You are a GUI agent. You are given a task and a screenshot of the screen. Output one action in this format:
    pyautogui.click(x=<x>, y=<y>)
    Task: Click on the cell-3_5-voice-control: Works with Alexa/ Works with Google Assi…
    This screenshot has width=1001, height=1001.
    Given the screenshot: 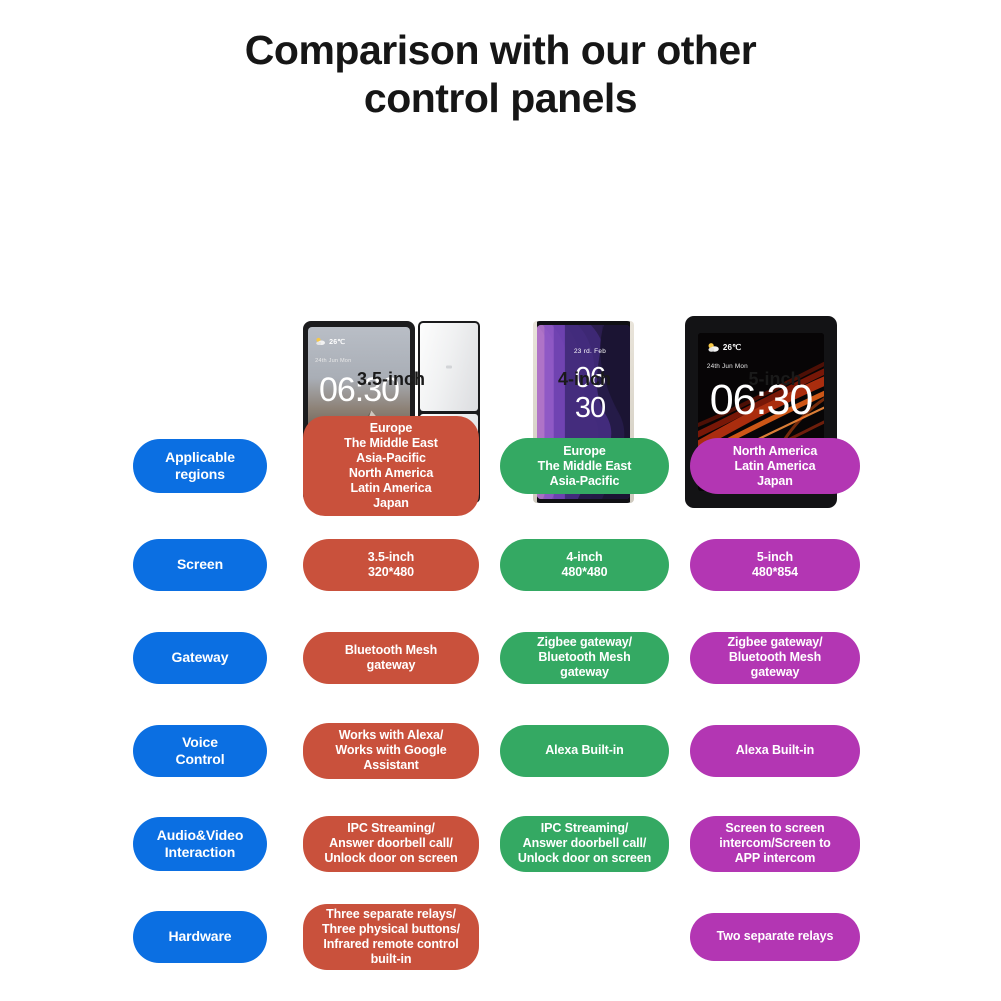 What is the action you would take?
    pyautogui.click(x=391, y=750)
    